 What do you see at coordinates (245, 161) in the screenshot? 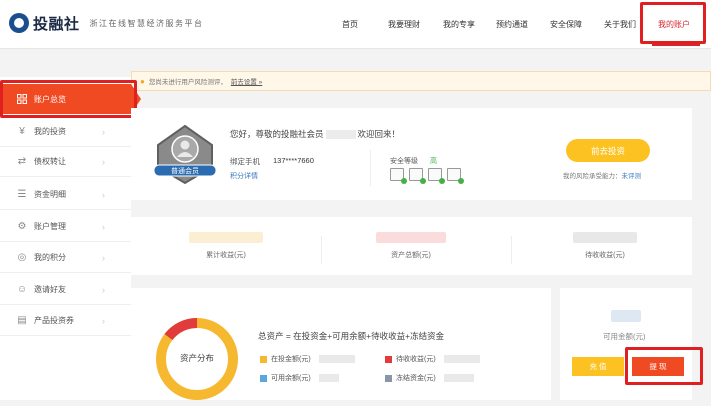
I see `phone-label: 绑定手机` at bounding box center [245, 161].